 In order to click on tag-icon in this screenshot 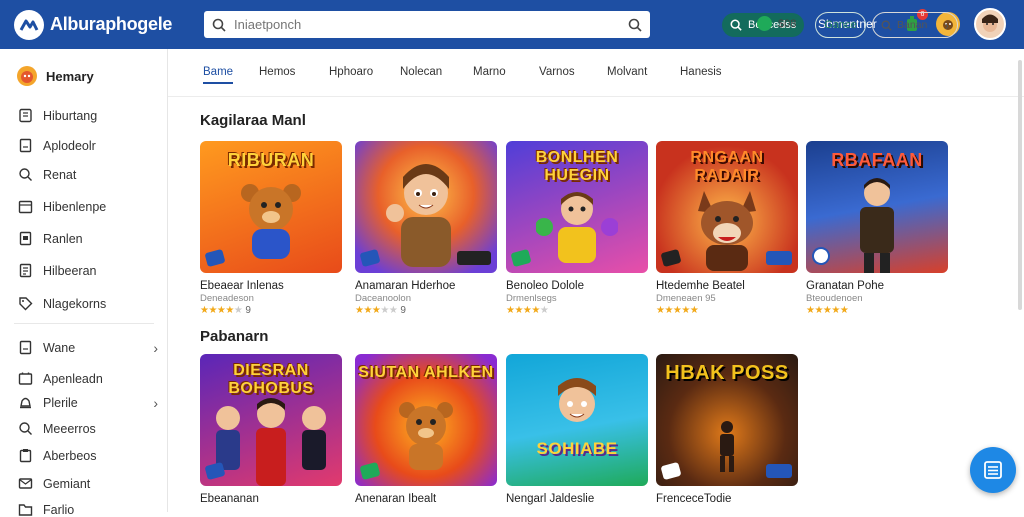, I will do `click(26, 304)`.